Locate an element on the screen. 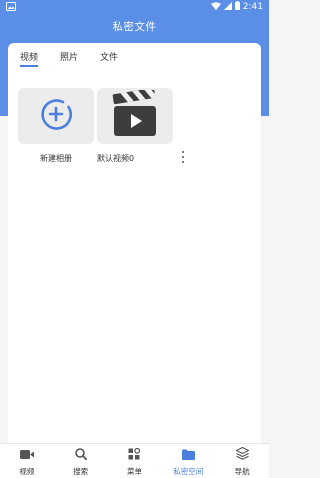 The image size is (320, 478). nav-label-menu: 菜单 is located at coordinates (134, 471).